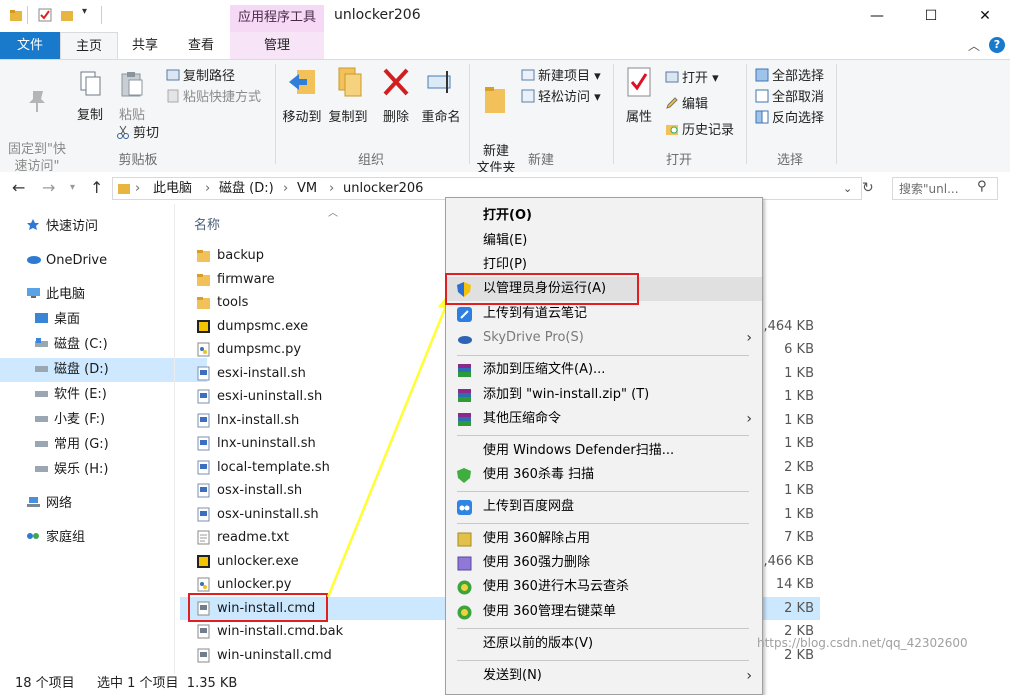 The image size is (1010, 695). Describe the element at coordinates (672, 103) in the screenshot. I see `edit-icon` at that location.